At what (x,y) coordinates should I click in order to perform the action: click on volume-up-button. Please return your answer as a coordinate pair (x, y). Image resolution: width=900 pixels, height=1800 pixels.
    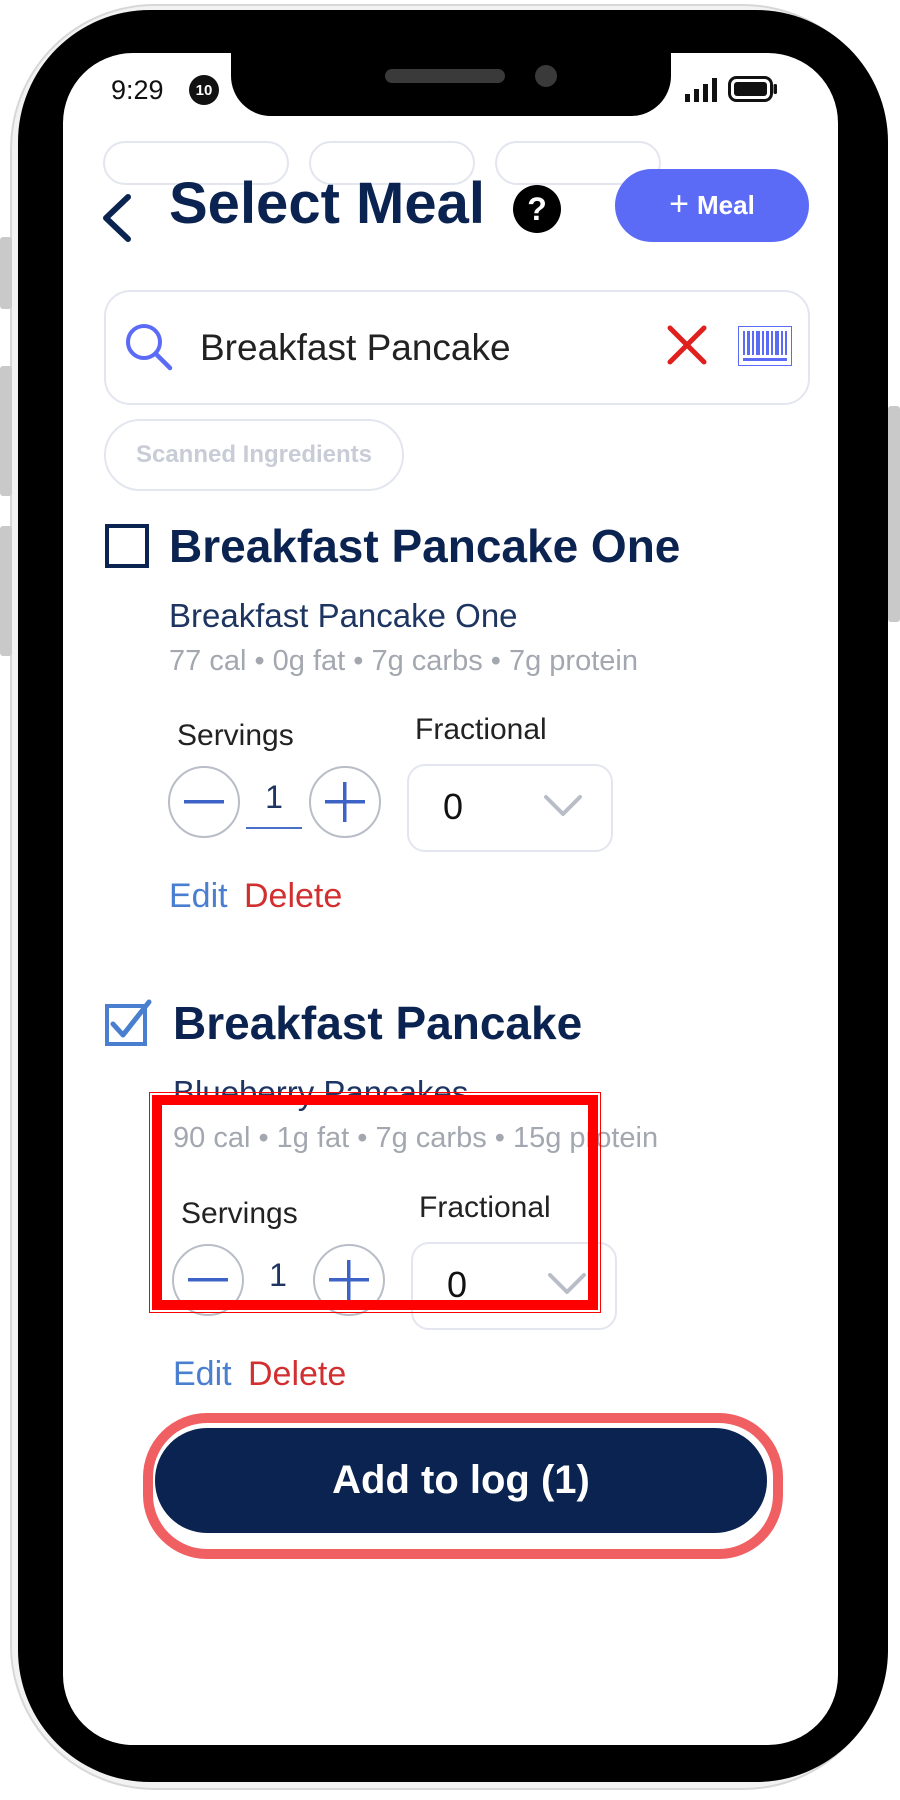
    Looking at the image, I should click on (6, 431).